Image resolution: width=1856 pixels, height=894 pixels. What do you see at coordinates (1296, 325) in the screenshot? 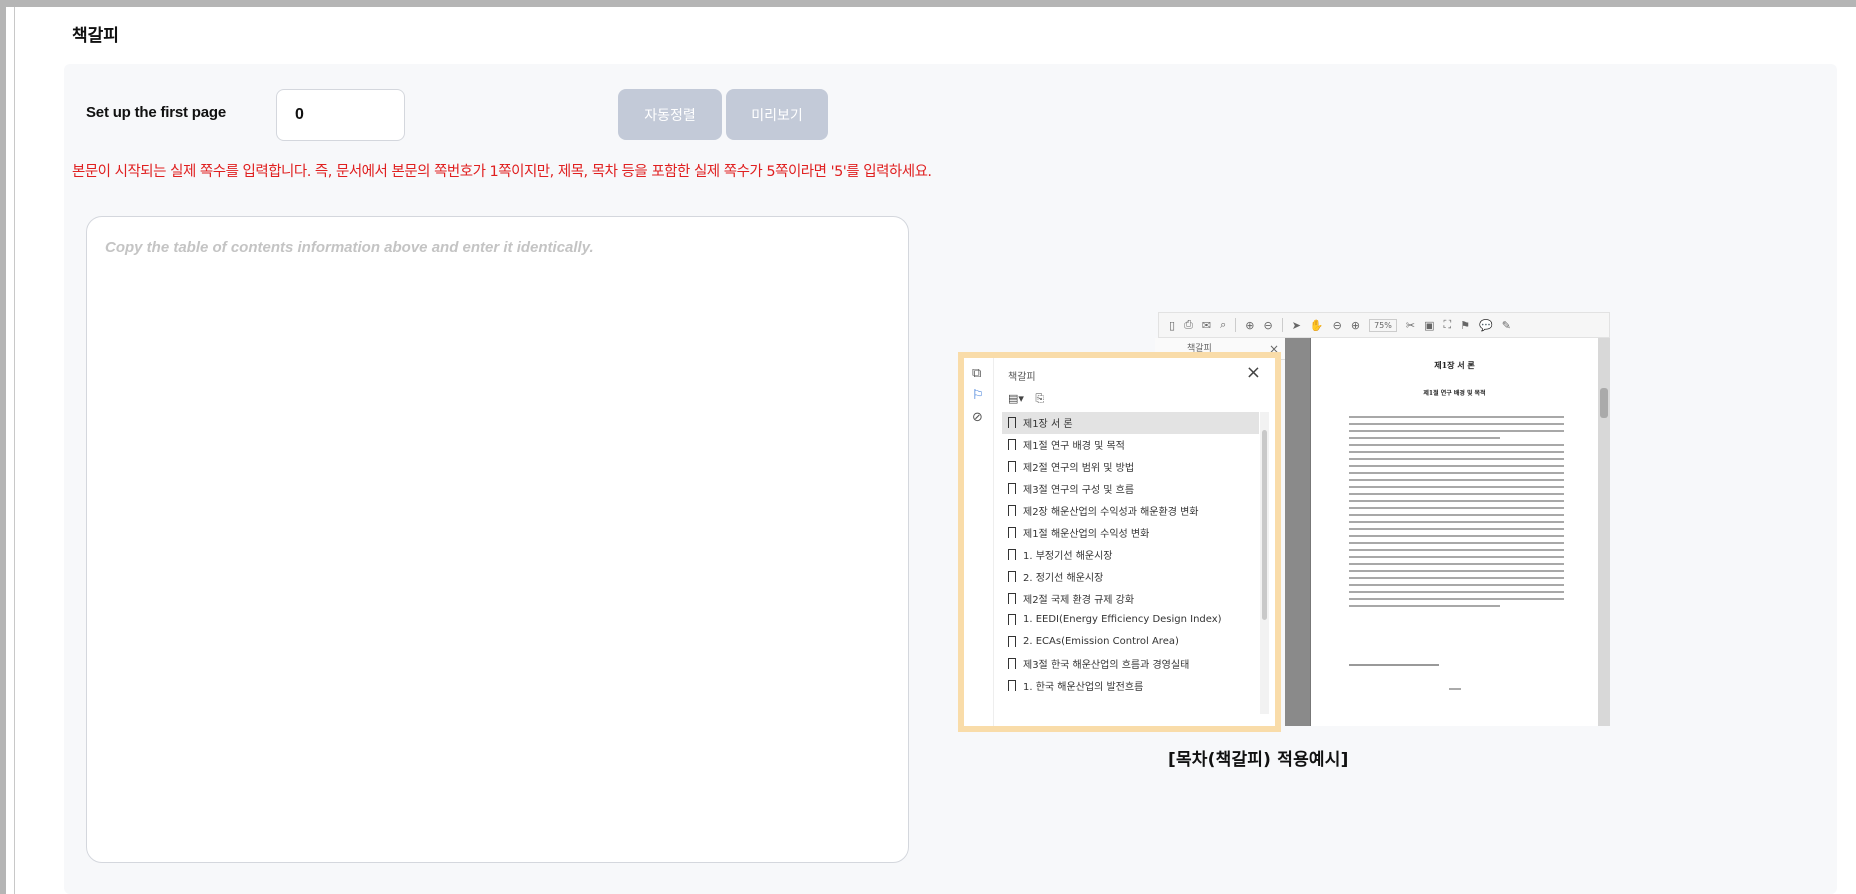
I see `cursor-icon: ➤` at bounding box center [1296, 325].